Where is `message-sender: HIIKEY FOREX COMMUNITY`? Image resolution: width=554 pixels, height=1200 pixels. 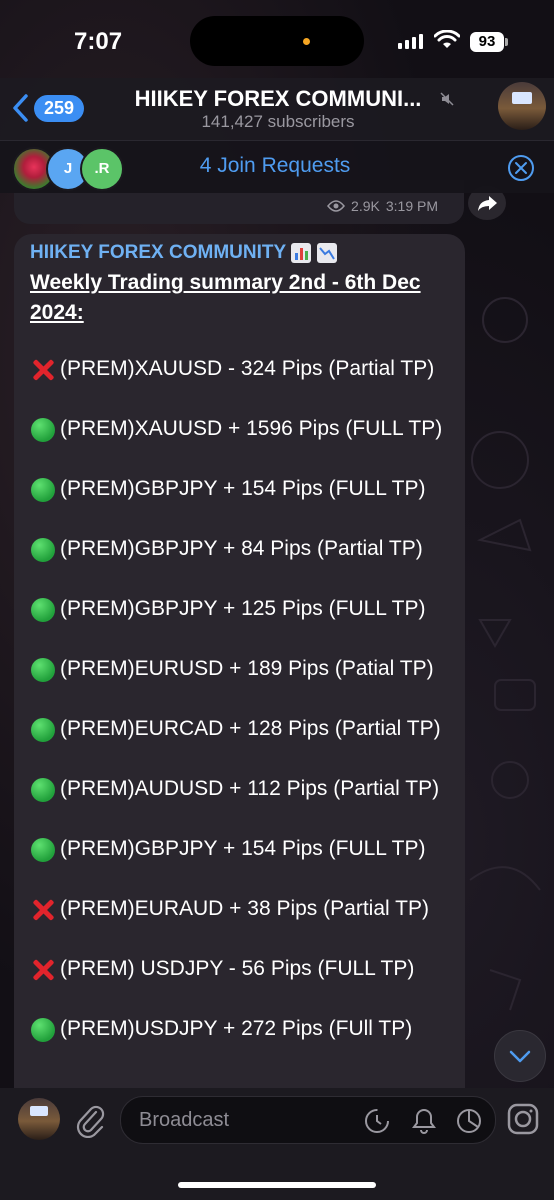 message-sender: HIIKEY FOREX COMMUNITY is located at coordinates (184, 253).